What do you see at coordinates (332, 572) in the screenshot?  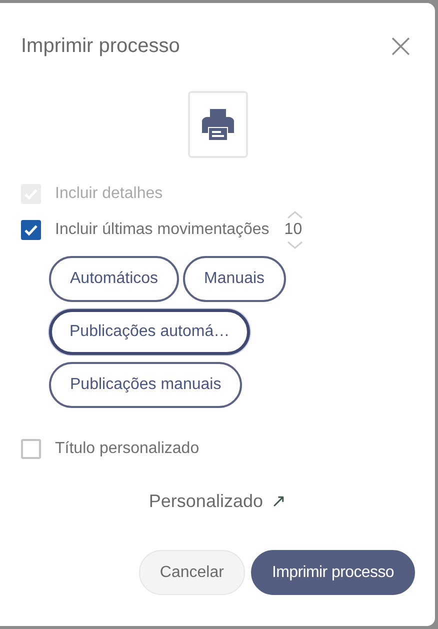 I see `print-button: Imprimir processo` at bounding box center [332, 572].